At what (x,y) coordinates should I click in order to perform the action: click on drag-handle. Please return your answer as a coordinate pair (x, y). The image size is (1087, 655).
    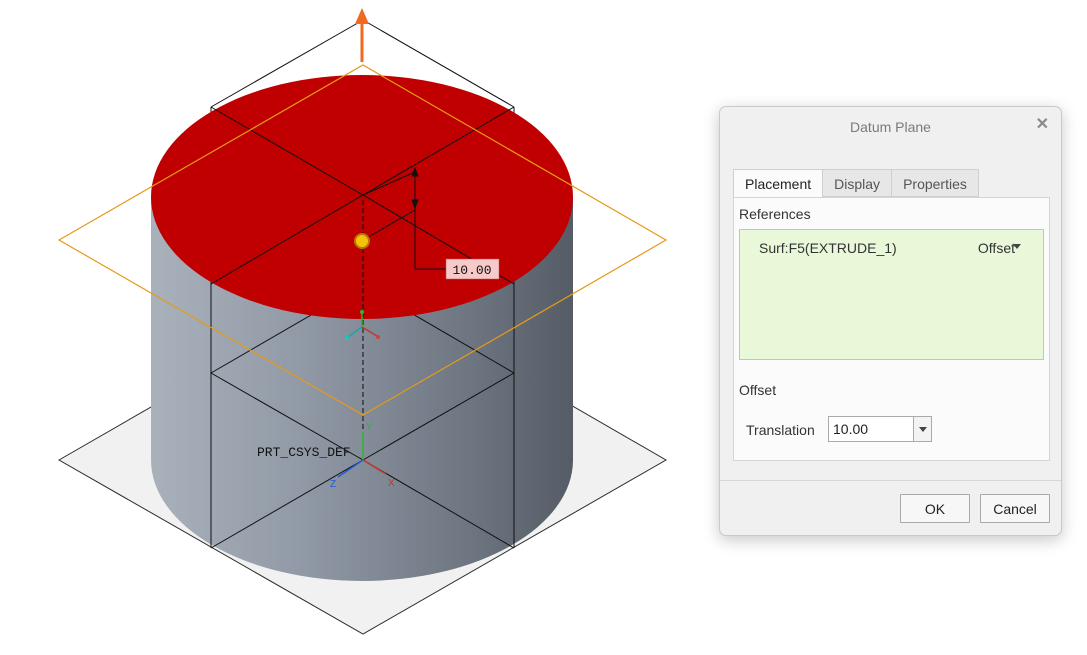
    Looking at the image, I should click on (362, 241).